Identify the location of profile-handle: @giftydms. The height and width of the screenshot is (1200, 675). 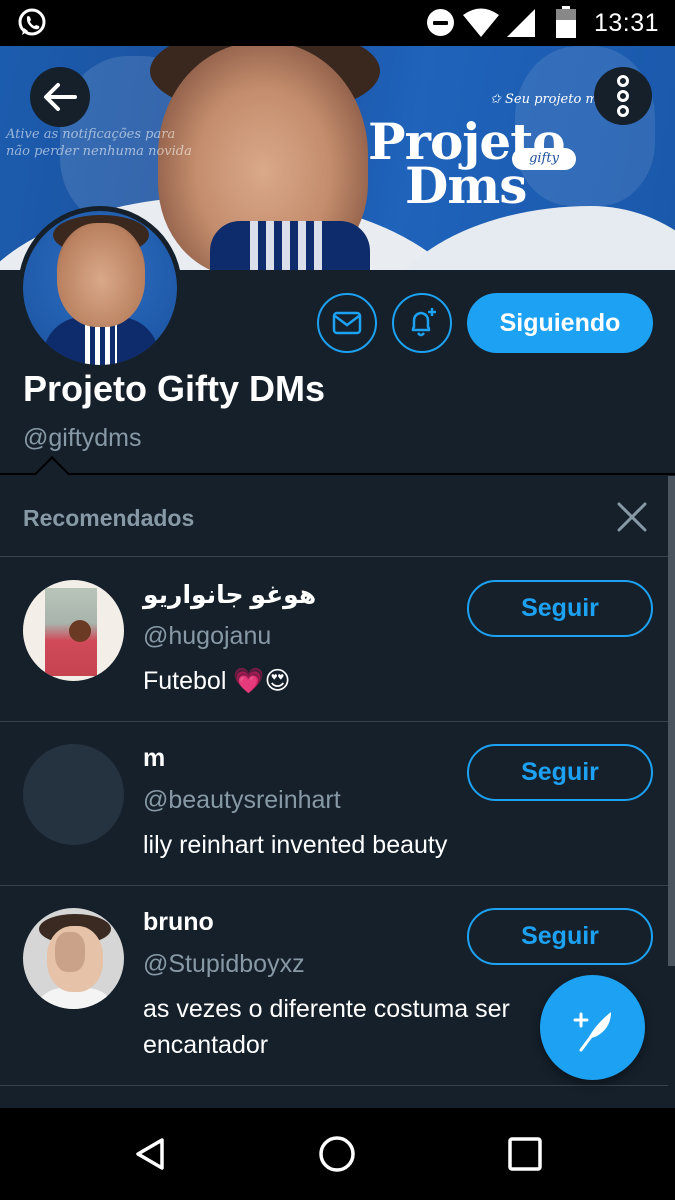
(82, 438).